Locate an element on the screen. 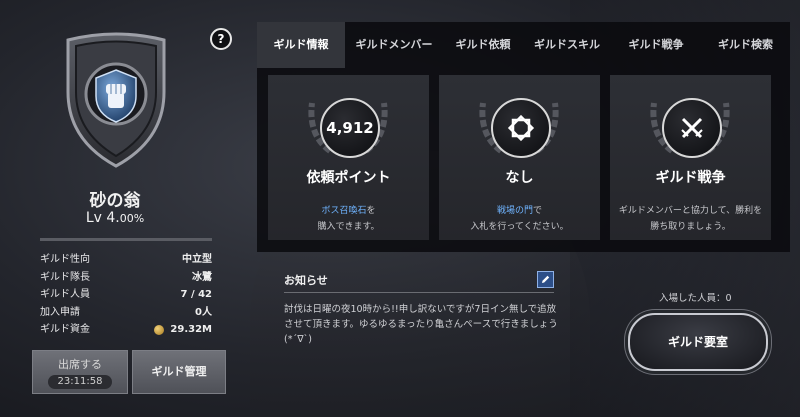  tab-guild-war: ギルド戦争 is located at coordinates (656, 45).